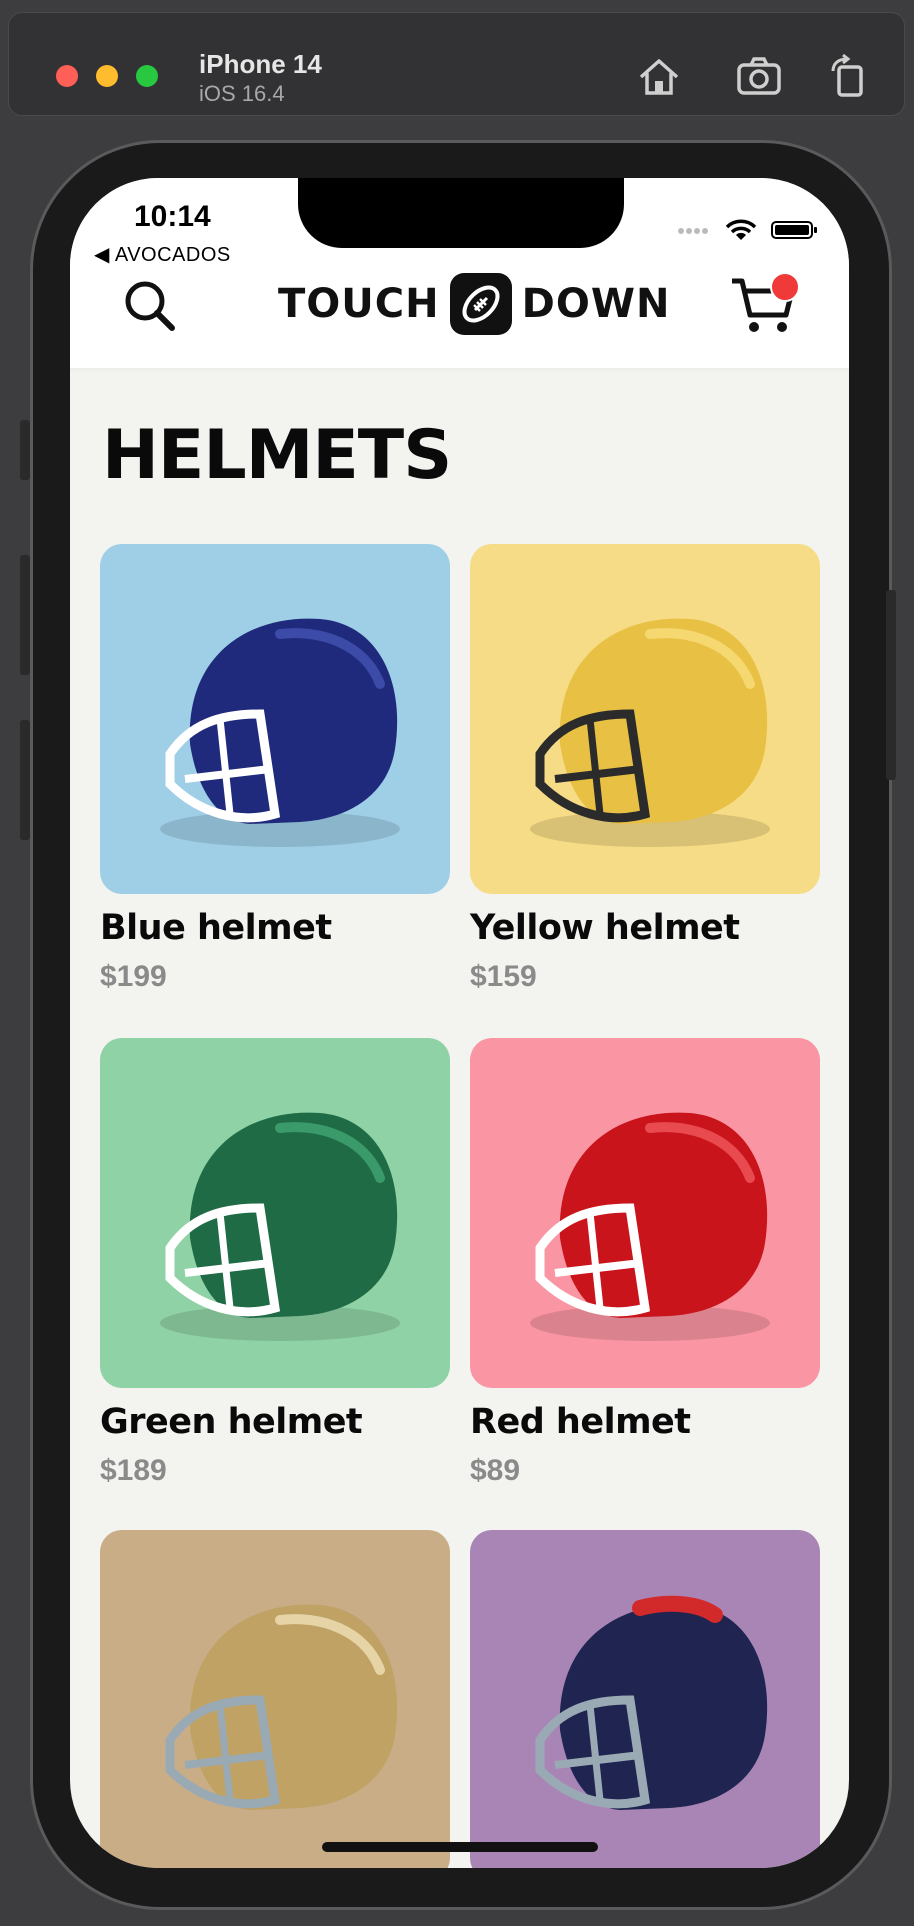 Image resolution: width=914 pixels, height=1926 pixels. I want to click on product-name: Green helmet, so click(231, 1422).